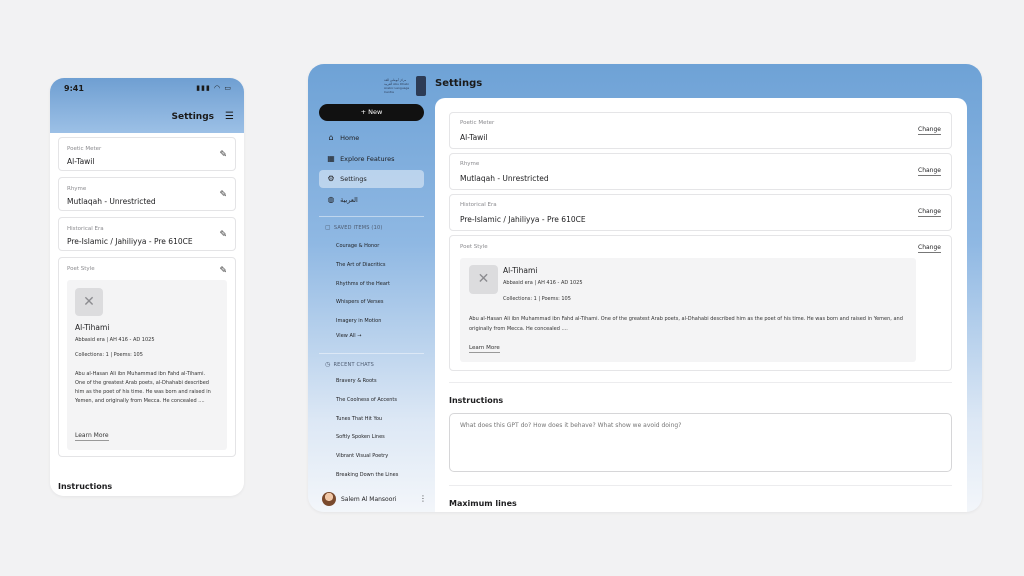 The height and width of the screenshot is (576, 1024). Describe the element at coordinates (367, 475) in the screenshot. I see `recent-chat-item: Breaking Down the Lines` at that location.